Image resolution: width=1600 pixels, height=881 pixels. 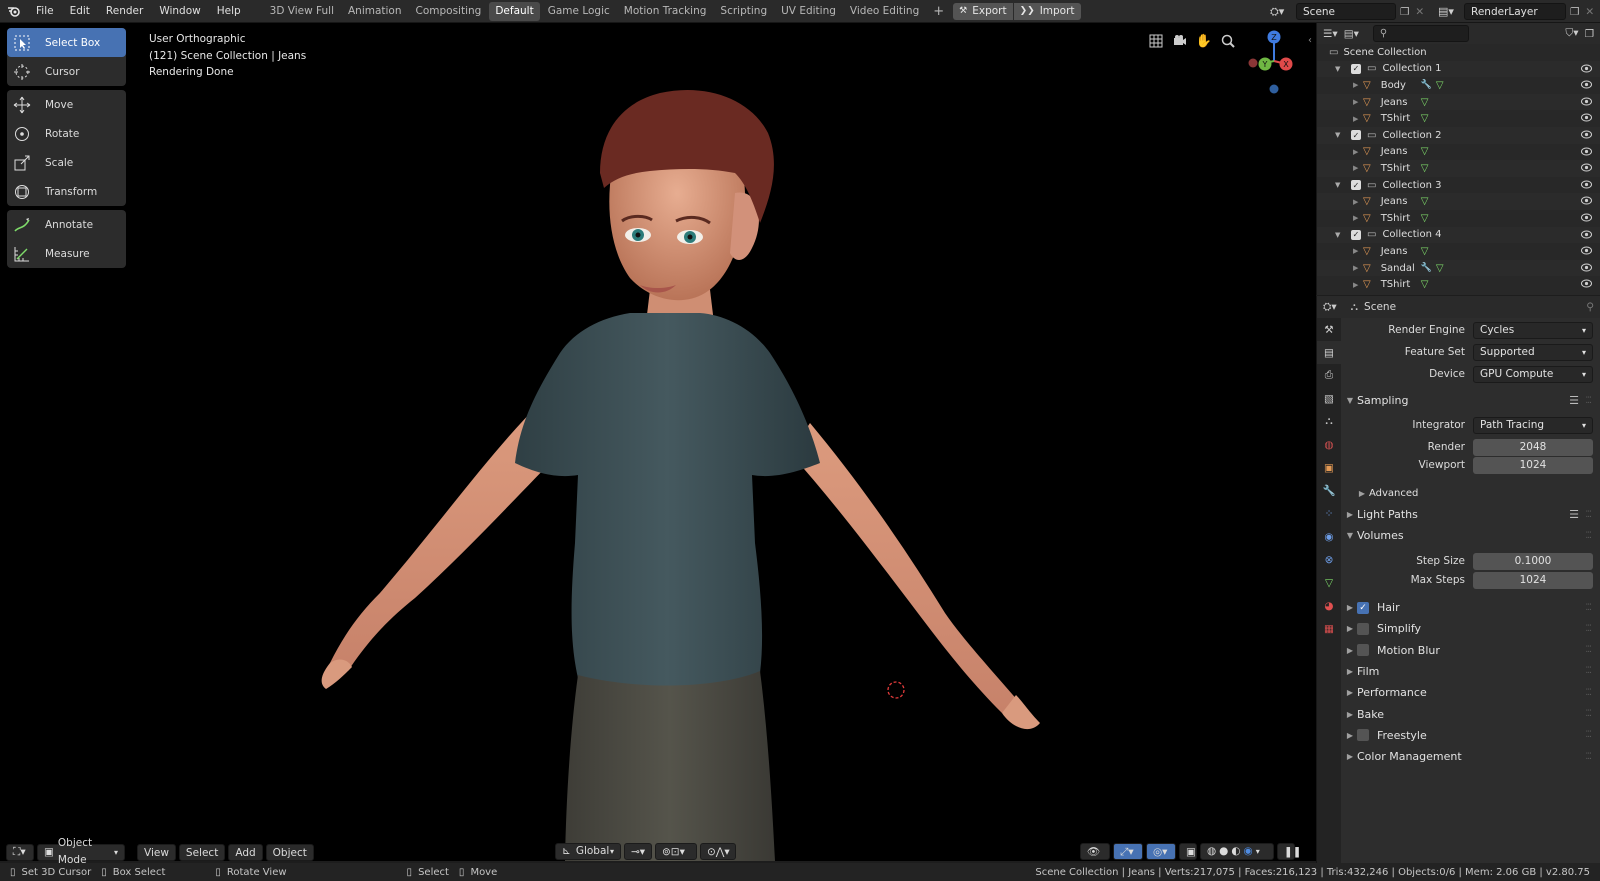 I want to click on solid-shading-icon: ●, so click(x=1223, y=851).